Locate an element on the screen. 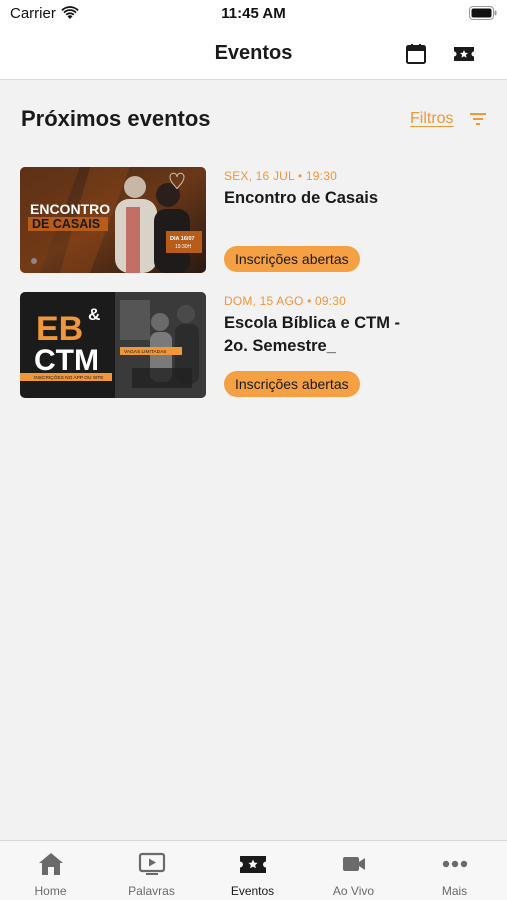 The height and width of the screenshot is (900, 507). thumbnail-title-line2: DE CASAIS is located at coordinates (66, 224).